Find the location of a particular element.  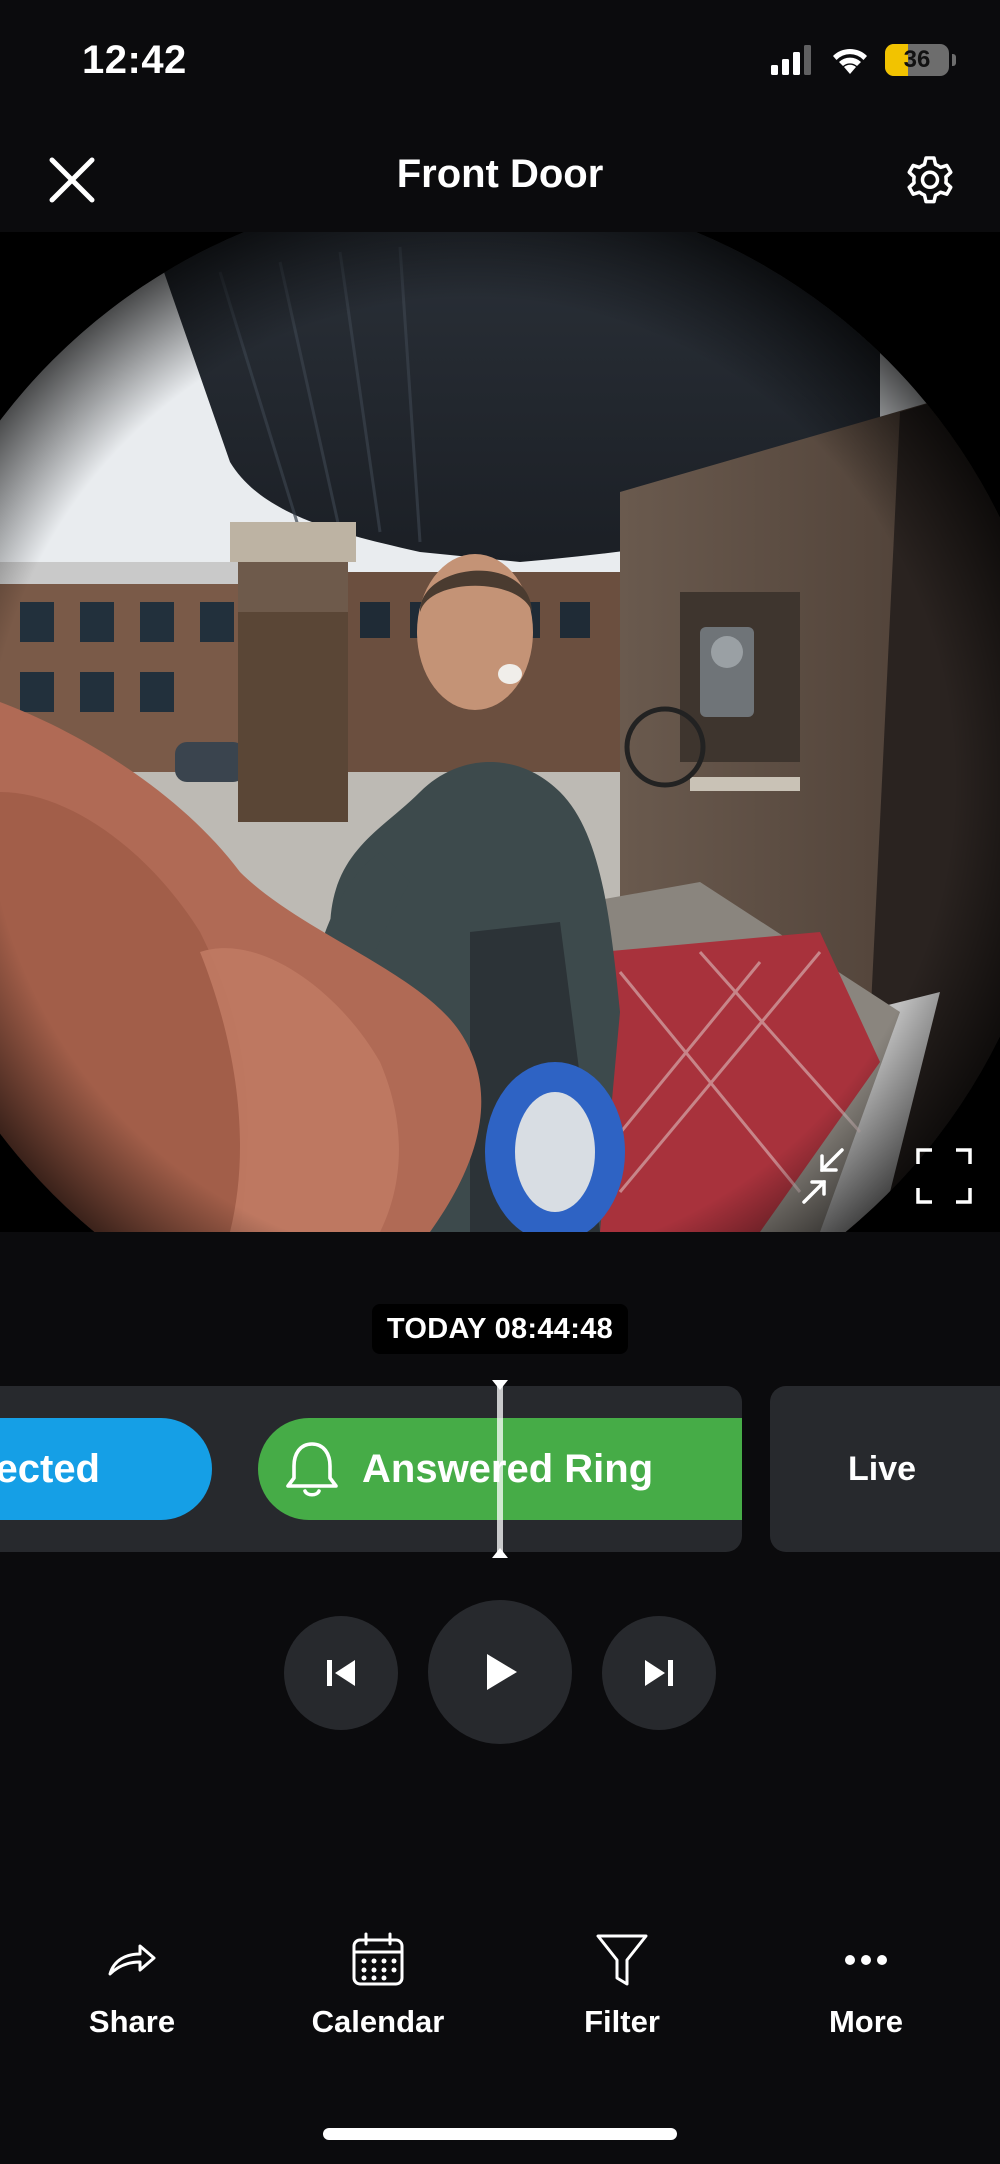

event-label: Answered Ring is located at coordinates (508, 1468).